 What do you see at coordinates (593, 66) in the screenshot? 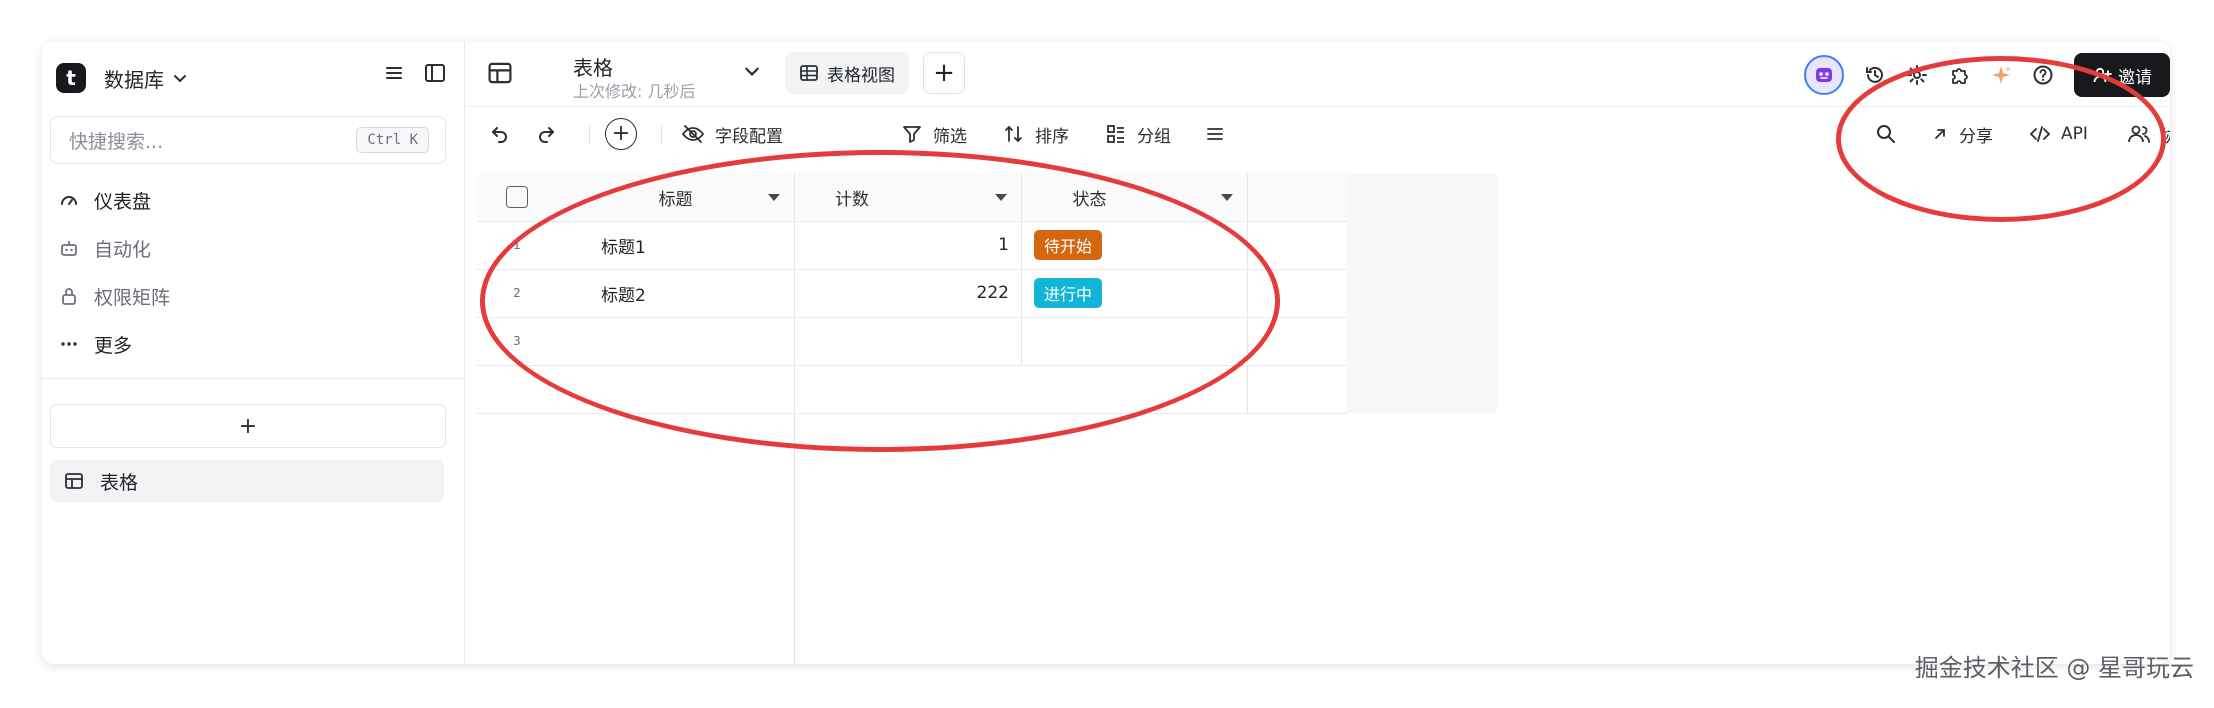
I see `table-title: 表格` at bounding box center [593, 66].